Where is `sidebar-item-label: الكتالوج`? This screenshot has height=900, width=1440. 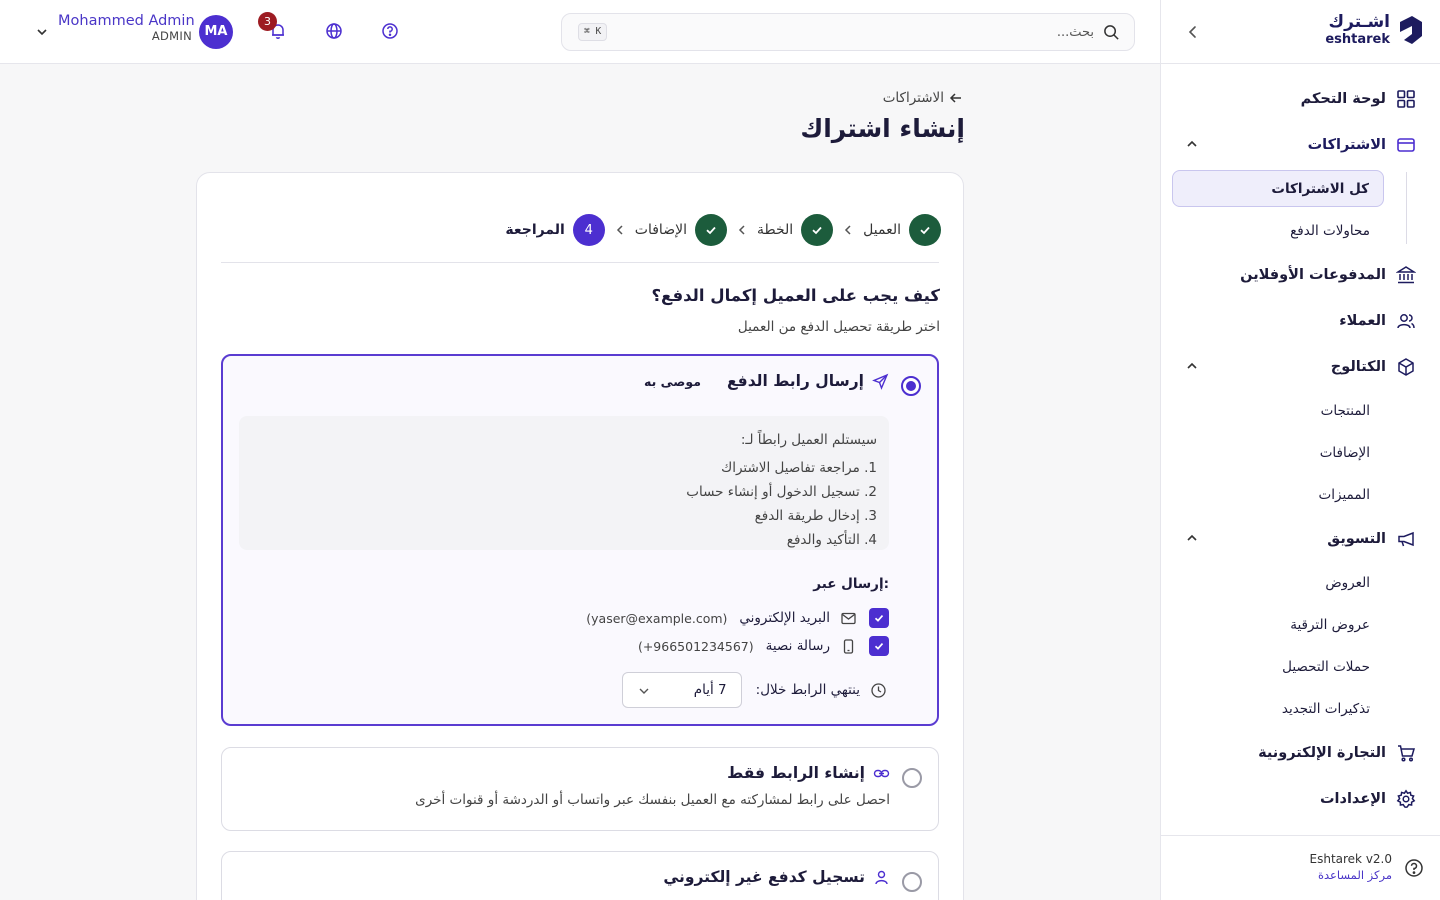
sidebar-item-label: الكتالوج is located at coordinates (1358, 367).